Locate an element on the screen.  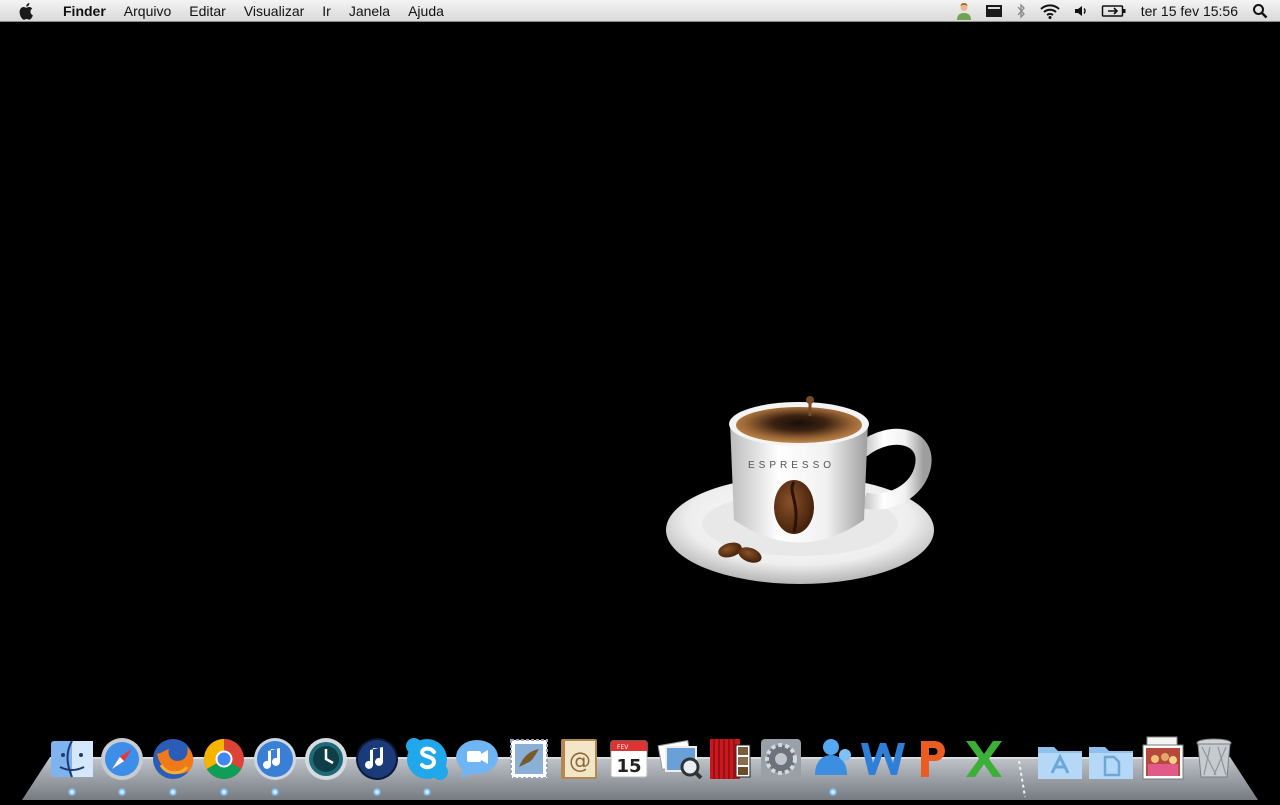
dock: @ FEV 15 is located at coordinates (640, 765).